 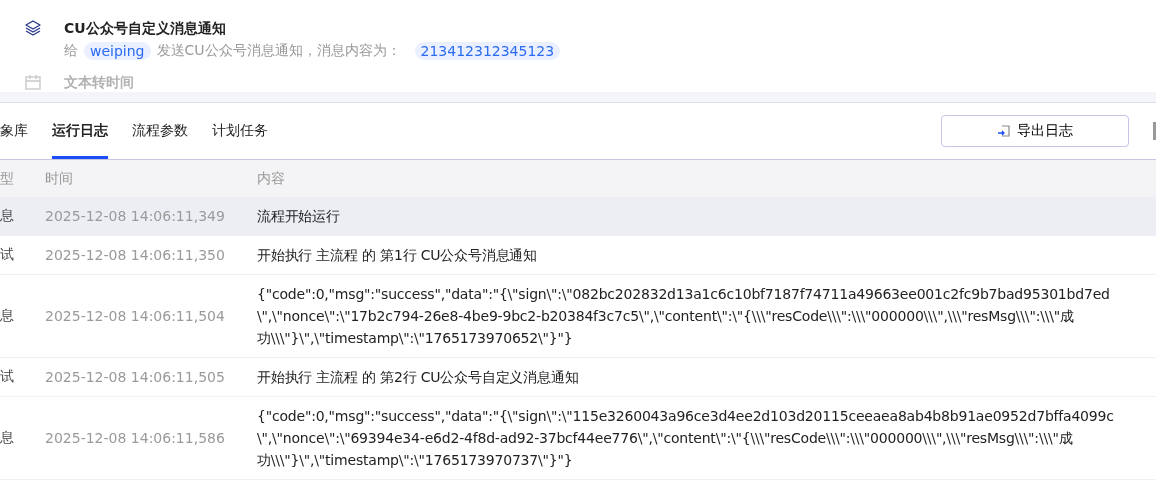 I want to click on variable-tag: weiping, so click(x=117, y=51).